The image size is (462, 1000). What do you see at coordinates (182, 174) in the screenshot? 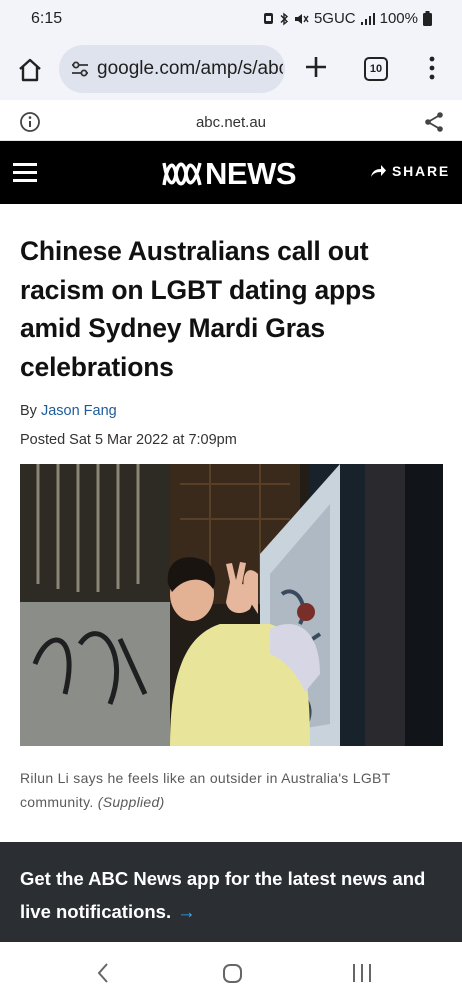
I see `abc-lissajous-icon` at bounding box center [182, 174].